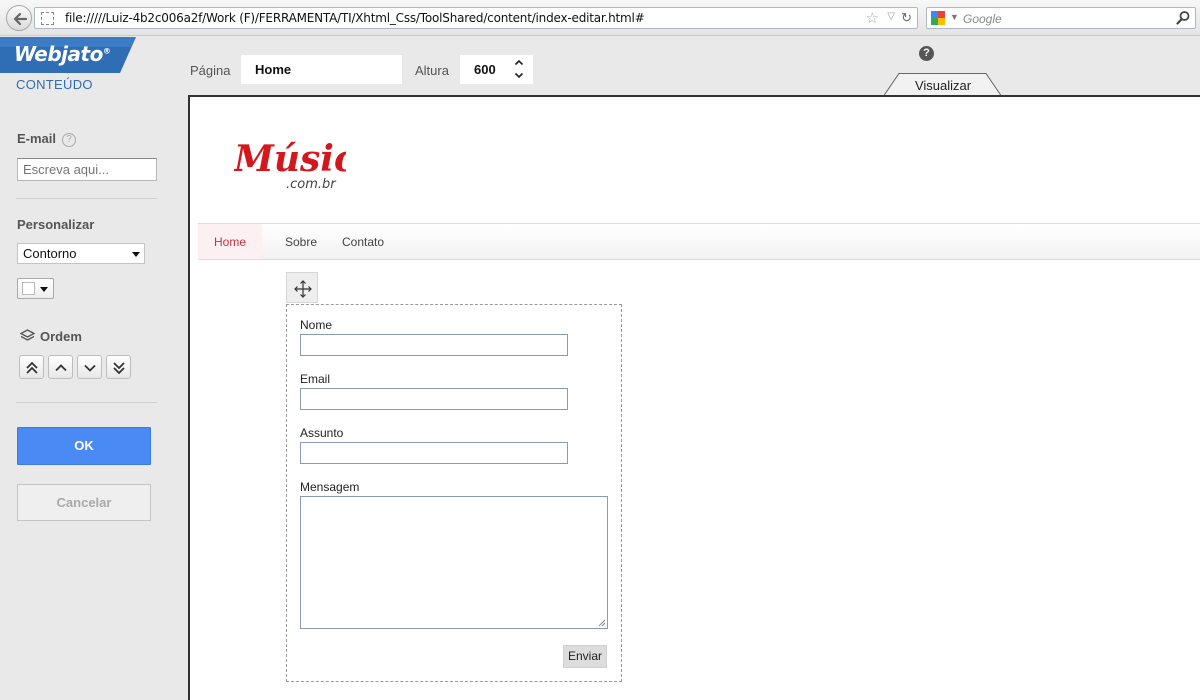  I want to click on search-icon, so click(1183, 18).